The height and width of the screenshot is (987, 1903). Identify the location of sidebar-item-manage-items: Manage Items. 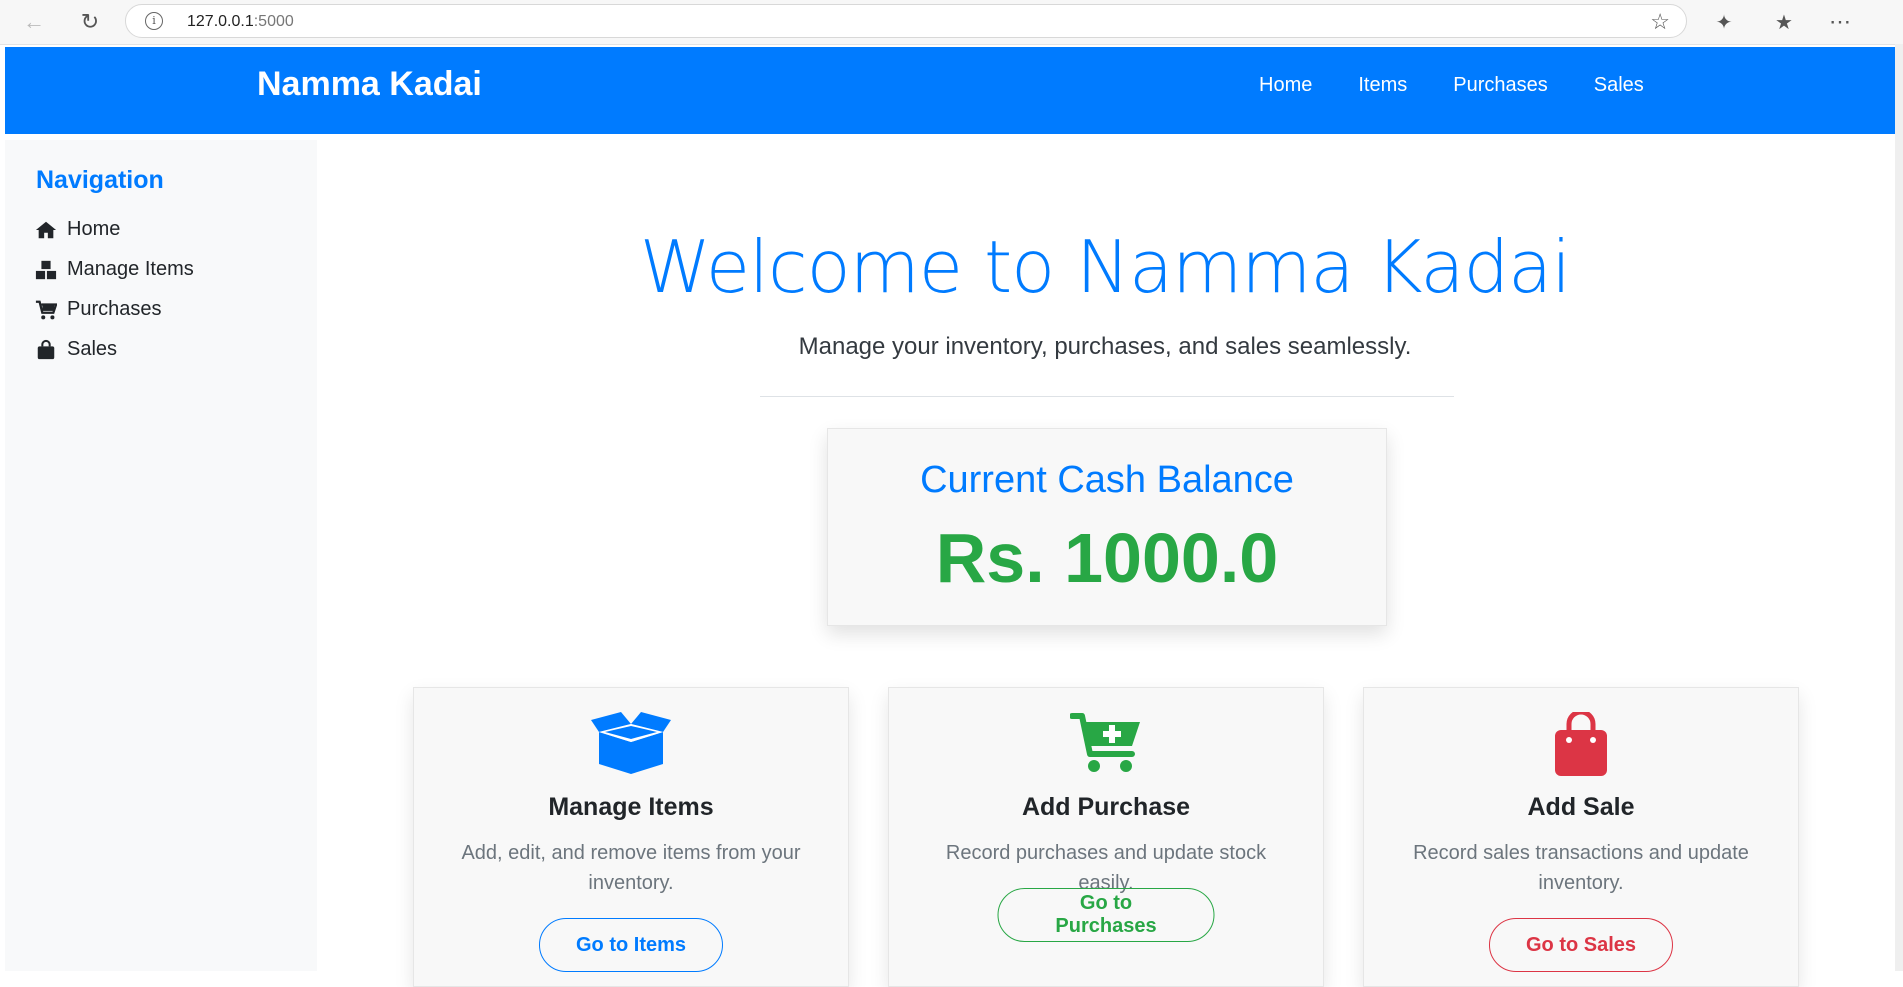
(114, 269).